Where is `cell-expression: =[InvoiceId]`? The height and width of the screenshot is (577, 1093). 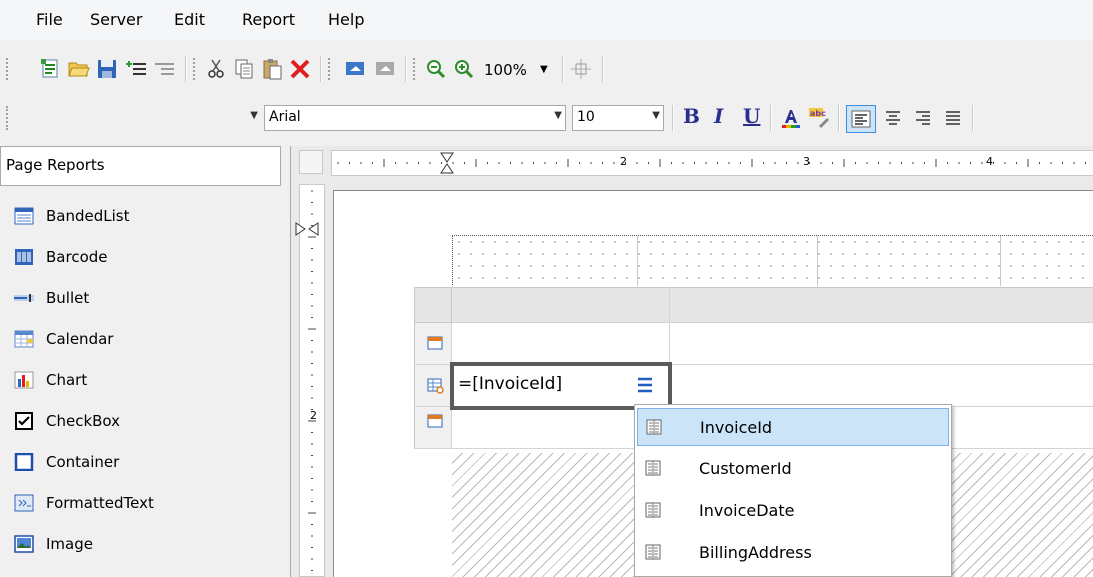
cell-expression: =[InvoiceId] is located at coordinates (510, 384).